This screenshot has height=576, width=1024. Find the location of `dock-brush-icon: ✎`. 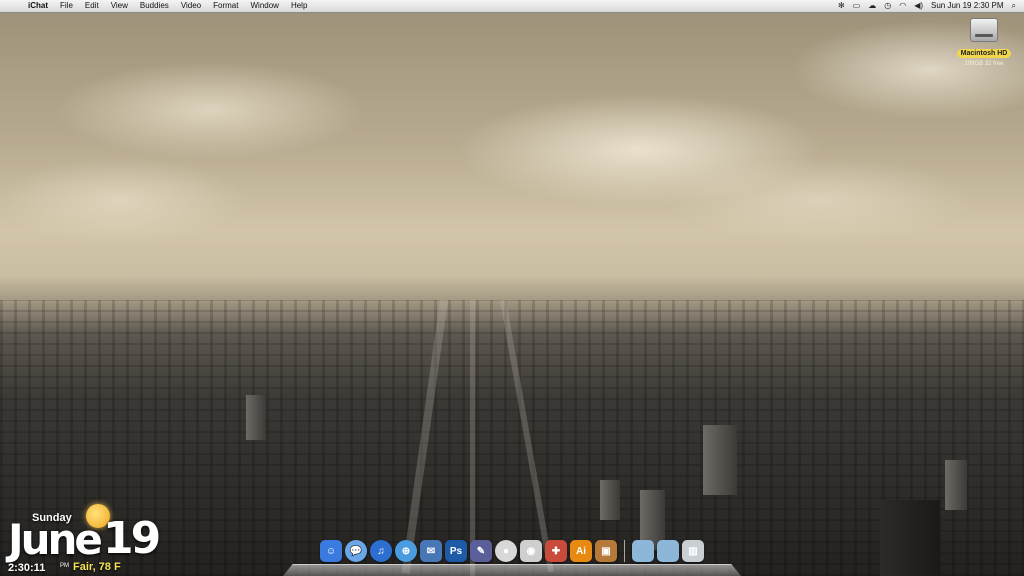

dock-brush-icon: ✎ is located at coordinates (481, 551).